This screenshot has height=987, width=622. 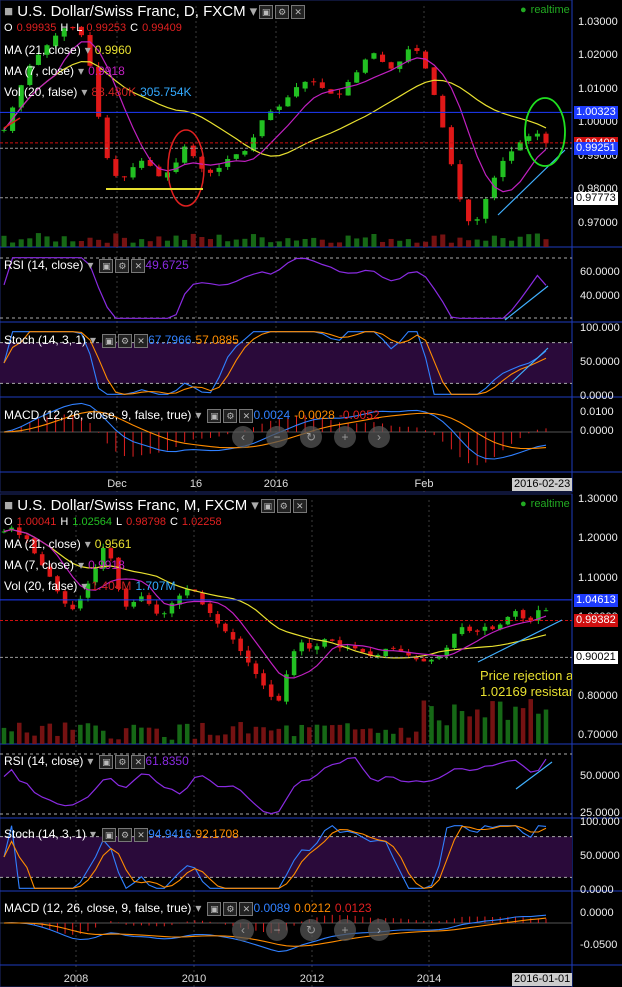 I want to click on stoch-tick: 100.000, so click(x=600, y=328).